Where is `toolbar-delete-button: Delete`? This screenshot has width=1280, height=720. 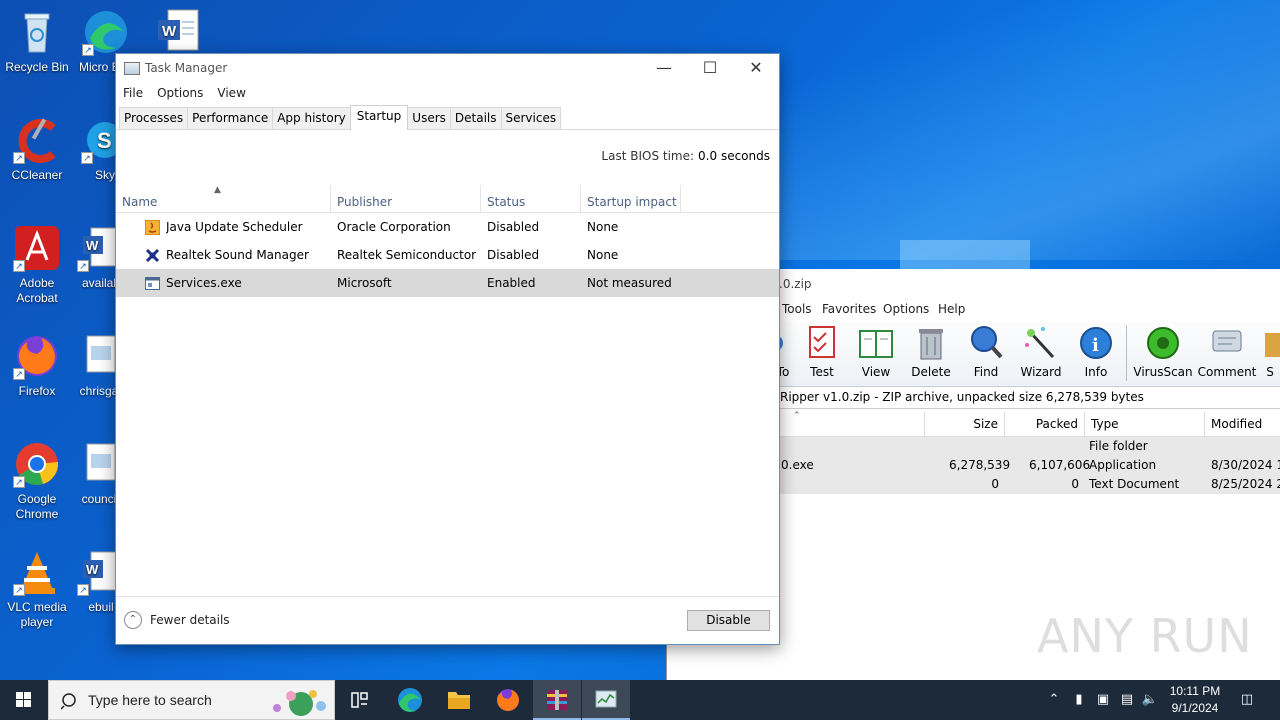 toolbar-delete-button: Delete is located at coordinates (931, 352).